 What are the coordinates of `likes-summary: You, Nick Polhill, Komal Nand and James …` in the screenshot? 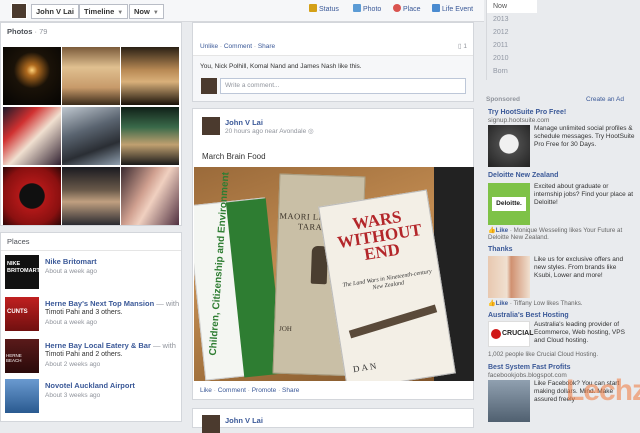 It's located at (281, 66).